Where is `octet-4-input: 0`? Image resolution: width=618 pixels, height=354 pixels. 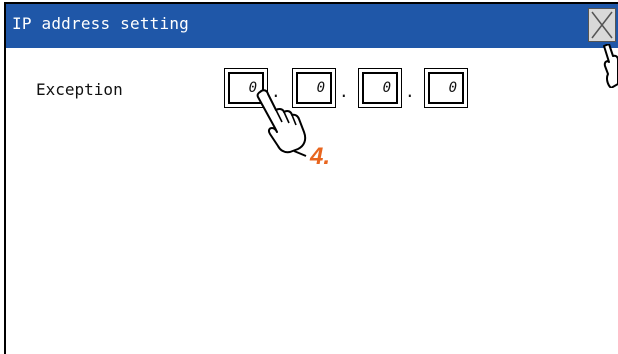 octet-4-input: 0 is located at coordinates (446, 88).